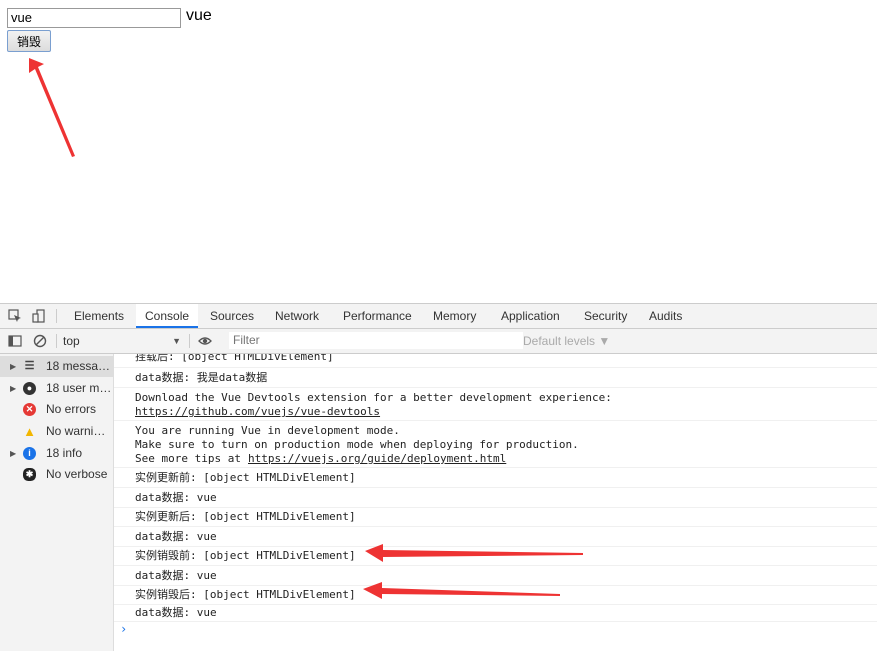  I want to click on console-toolbar: top ▼ Default levels ▼, so click(438, 341).